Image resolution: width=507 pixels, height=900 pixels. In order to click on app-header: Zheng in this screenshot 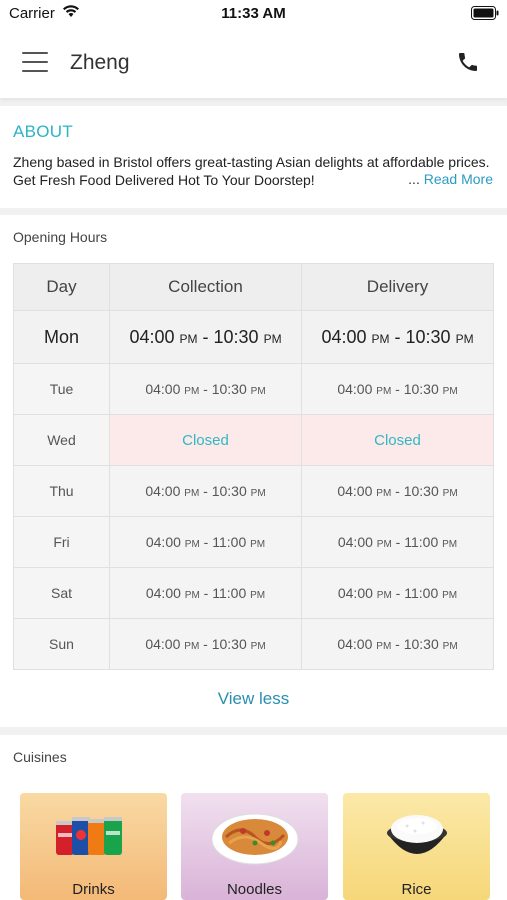, I will do `click(253, 63)`.